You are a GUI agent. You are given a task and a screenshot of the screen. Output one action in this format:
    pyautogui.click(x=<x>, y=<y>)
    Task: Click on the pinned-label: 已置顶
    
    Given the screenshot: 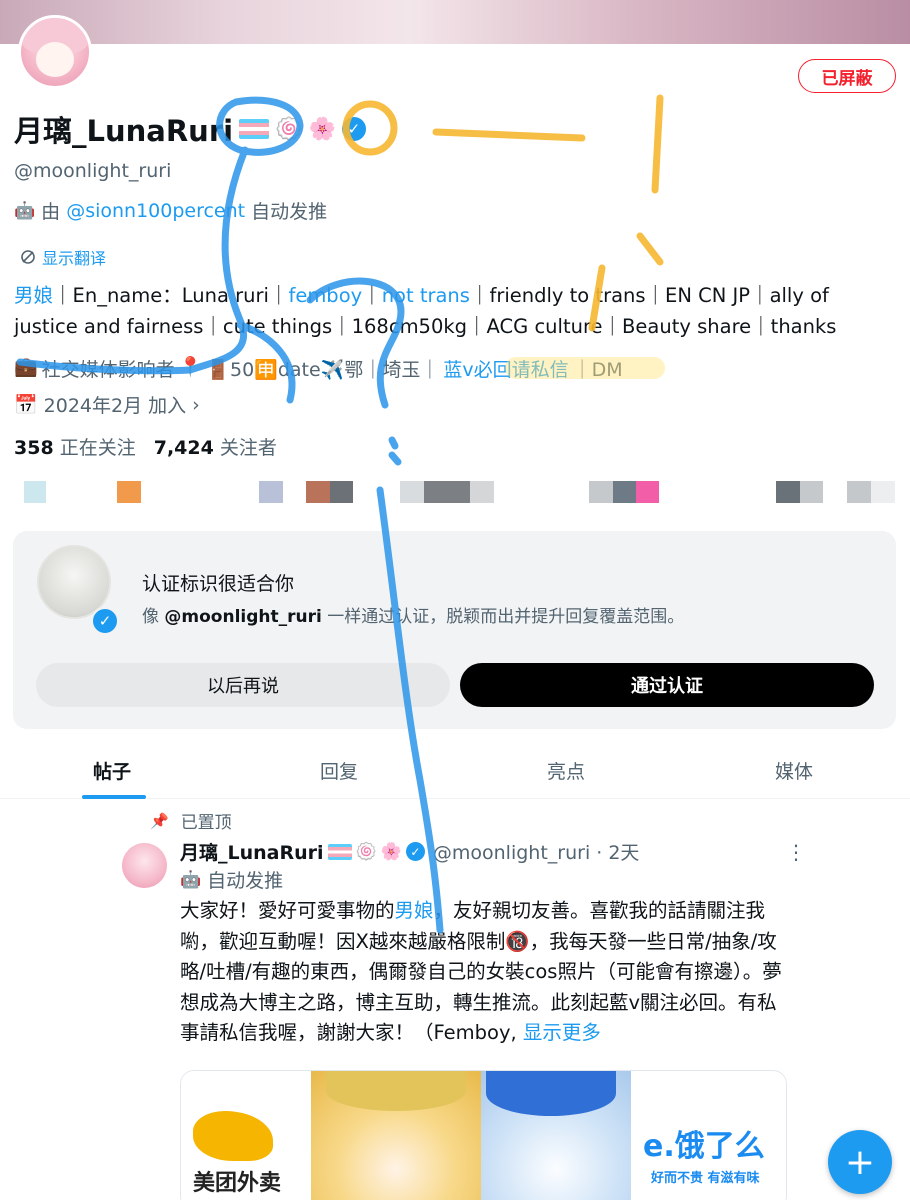 What is the action you would take?
    pyautogui.click(x=206, y=823)
    